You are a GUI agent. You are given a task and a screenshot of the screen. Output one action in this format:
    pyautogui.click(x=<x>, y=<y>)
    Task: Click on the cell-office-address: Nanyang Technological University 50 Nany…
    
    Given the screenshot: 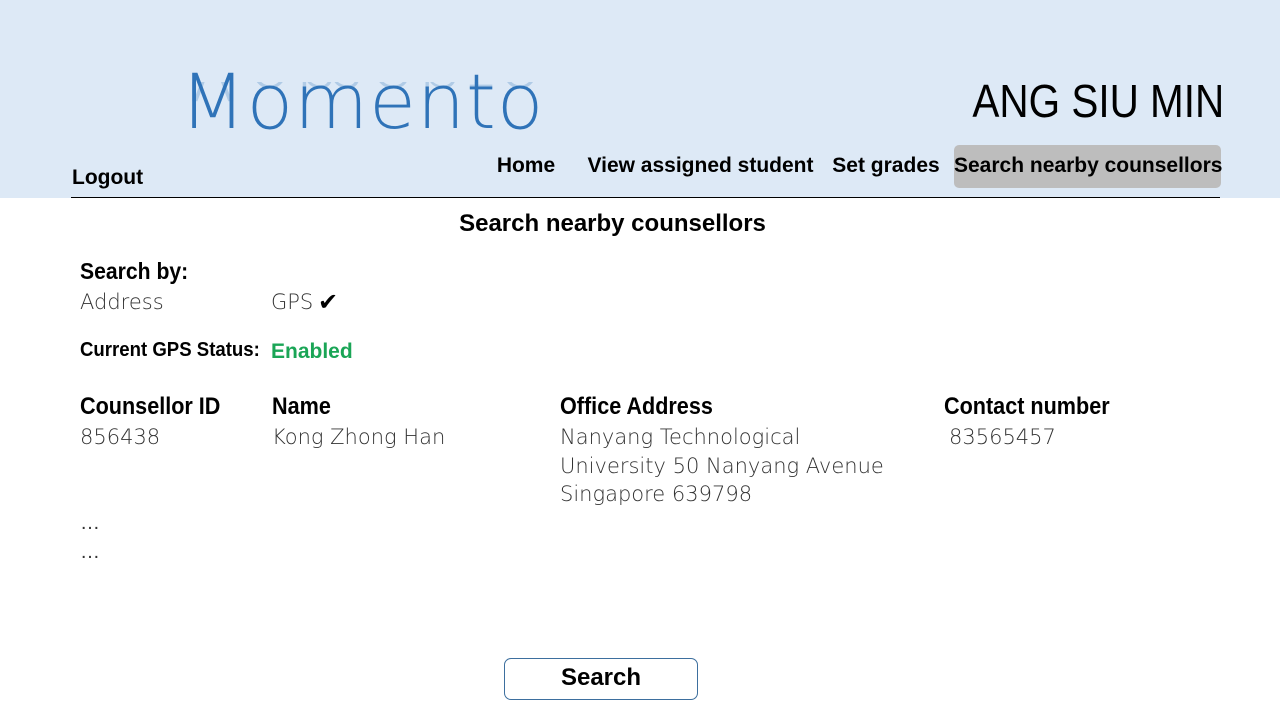 What is the action you would take?
    pyautogui.click(x=722, y=466)
    